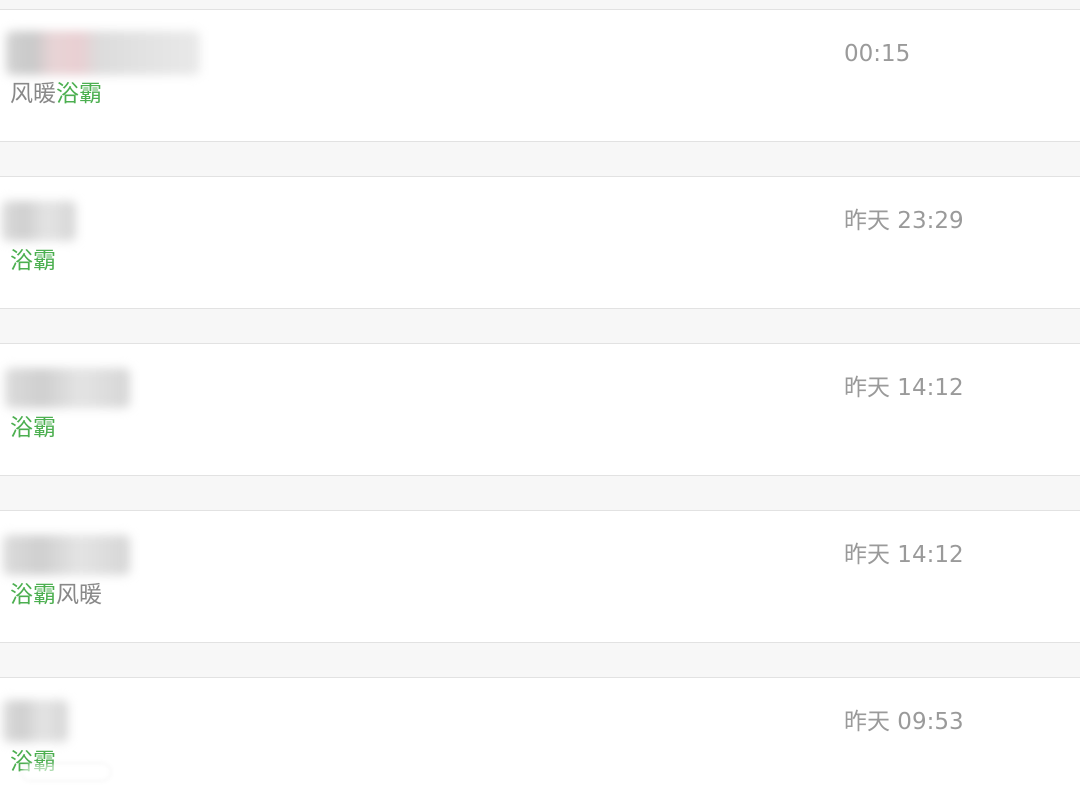 This screenshot has width=1080, height=799. I want to click on message-snippet: 风暖浴霸, so click(56, 94).